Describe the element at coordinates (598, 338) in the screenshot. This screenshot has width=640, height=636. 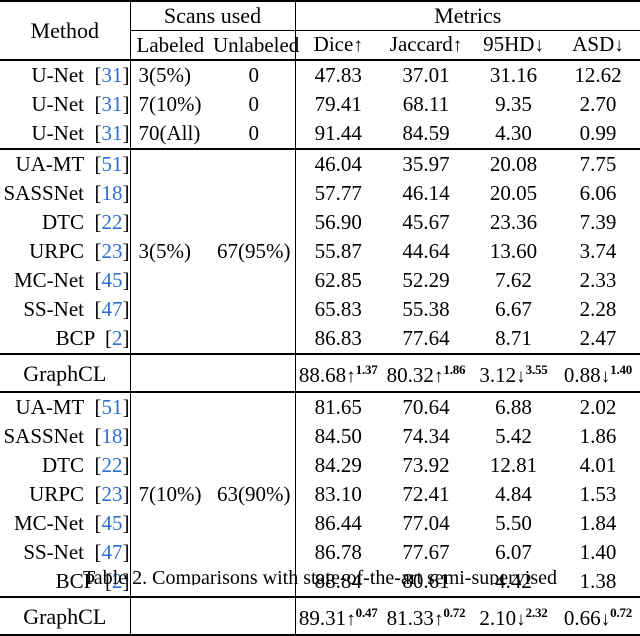
I see `cell-asd: 2.47` at that location.